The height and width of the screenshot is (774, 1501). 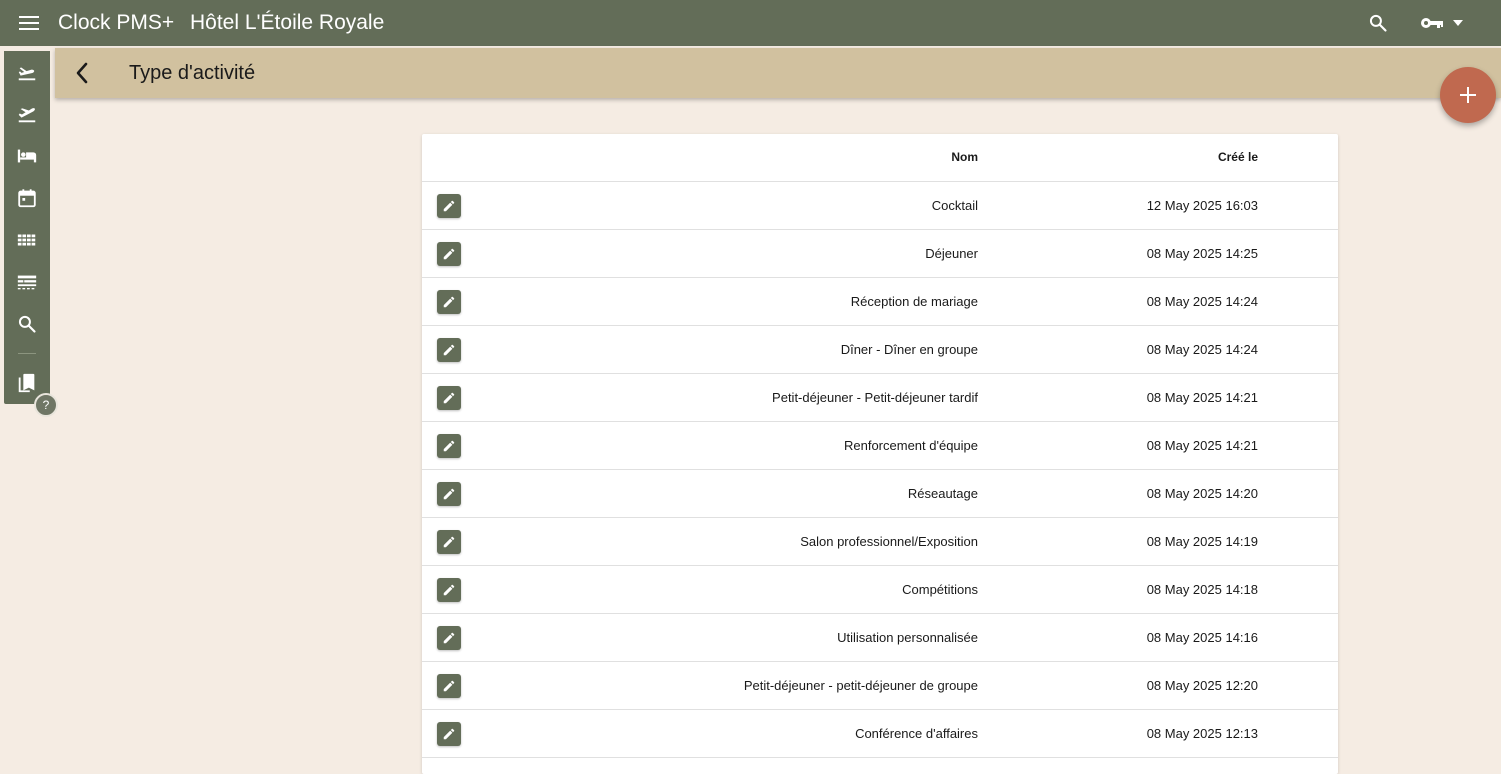 I want to click on cell-nom: Utilisation personnalisée, so click(x=907, y=637).